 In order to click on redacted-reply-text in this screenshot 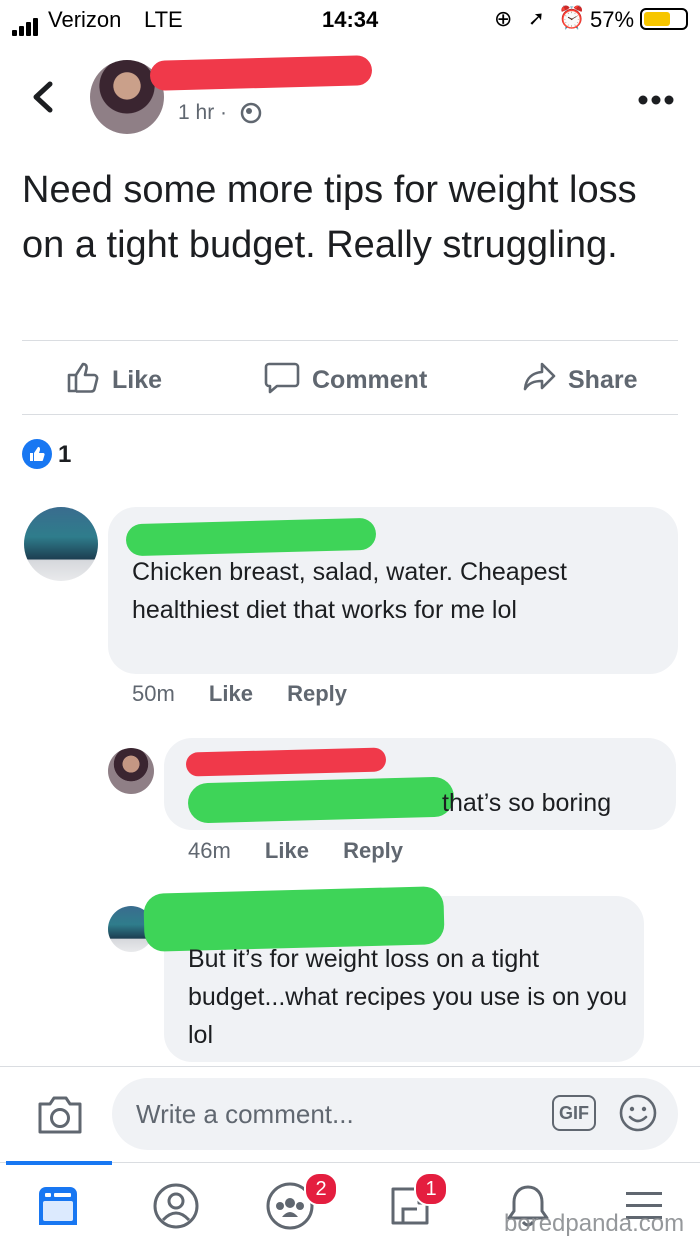, I will do `click(321, 800)`.